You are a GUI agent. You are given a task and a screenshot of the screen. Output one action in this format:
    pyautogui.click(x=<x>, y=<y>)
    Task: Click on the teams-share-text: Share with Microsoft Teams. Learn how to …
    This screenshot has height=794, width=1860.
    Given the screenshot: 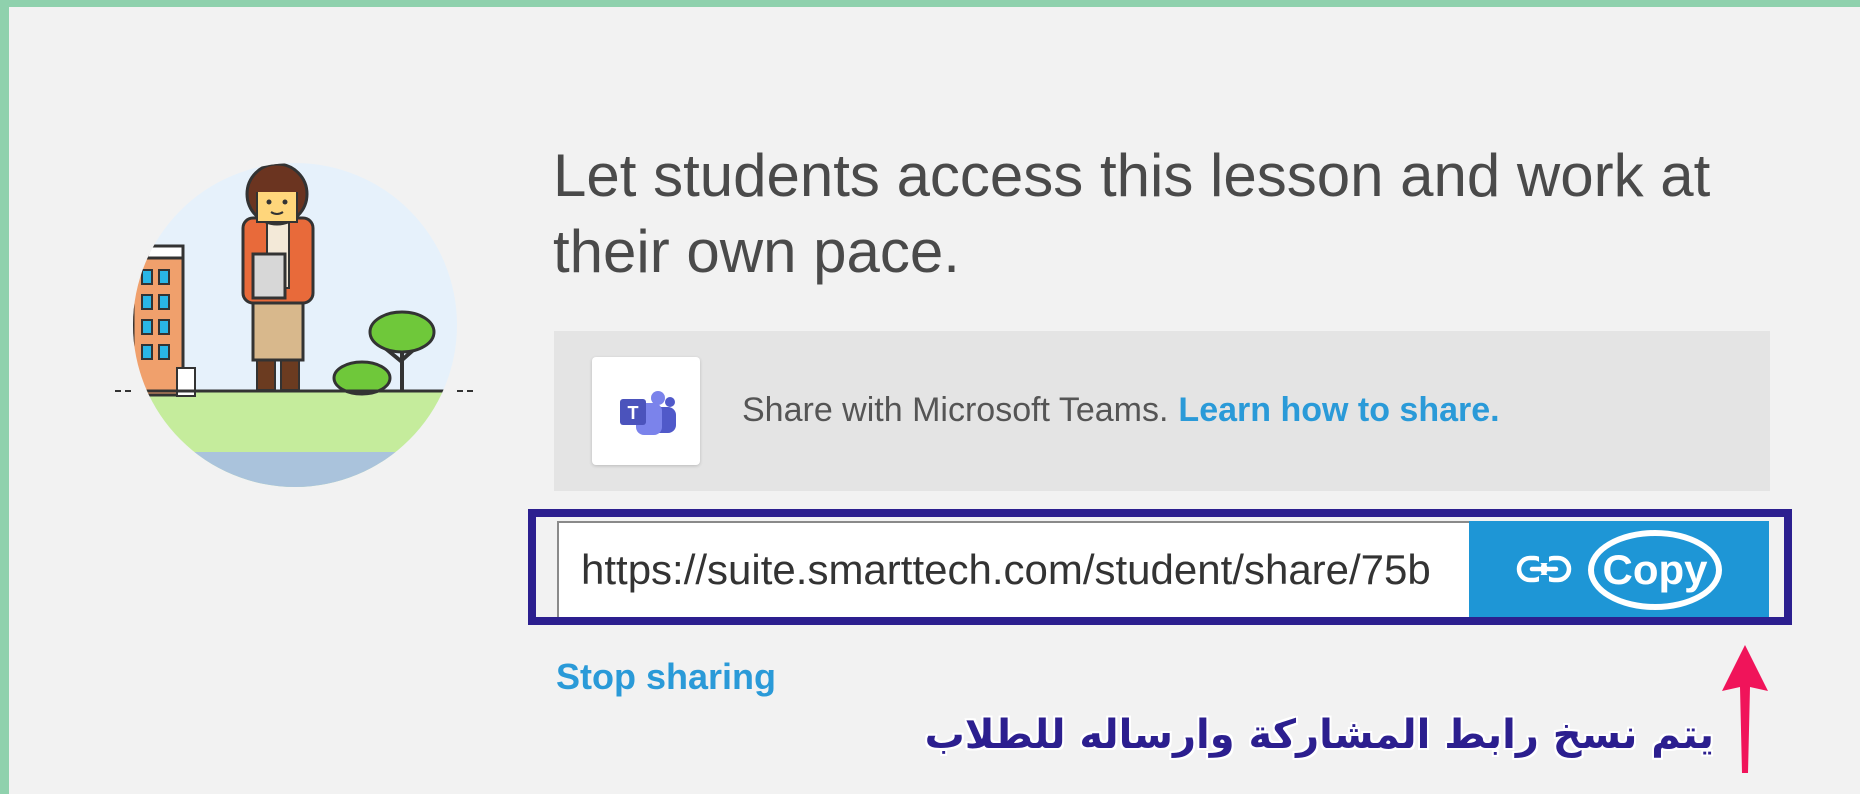 What is the action you would take?
    pyautogui.click(x=1121, y=410)
    